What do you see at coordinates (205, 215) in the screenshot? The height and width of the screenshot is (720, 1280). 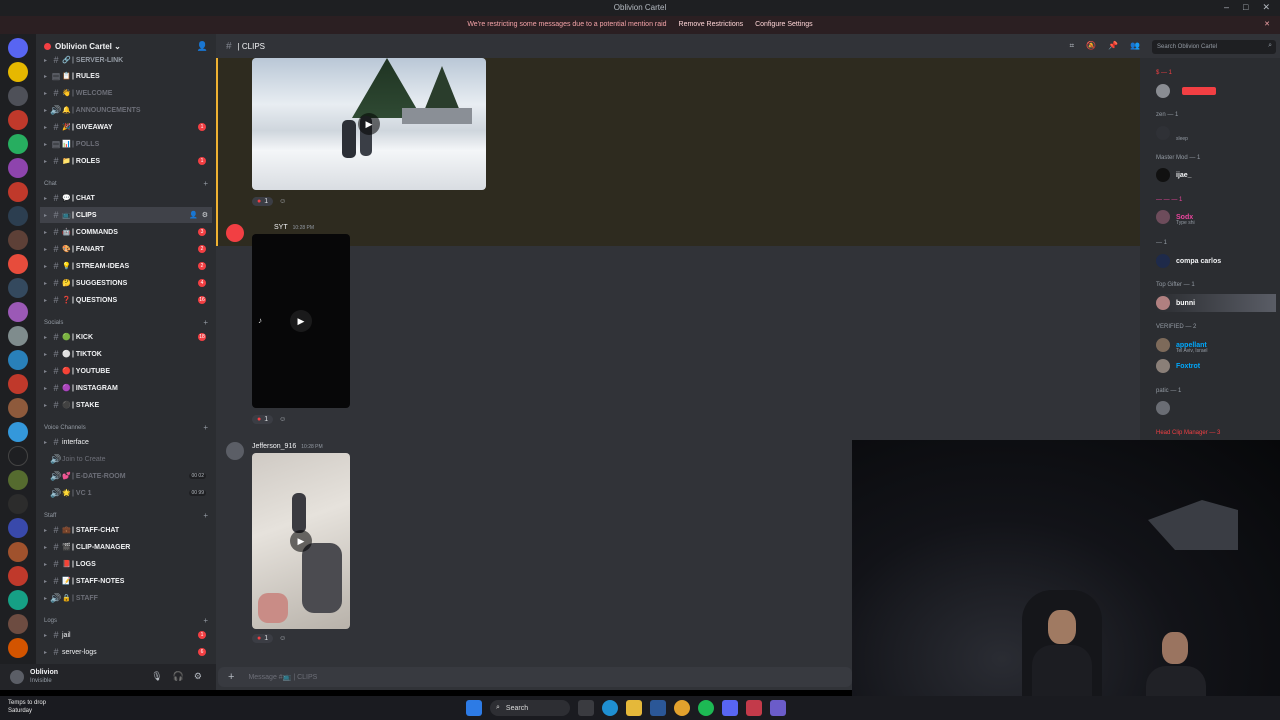 I see `settings-gear-icon: ⚙` at bounding box center [205, 215].